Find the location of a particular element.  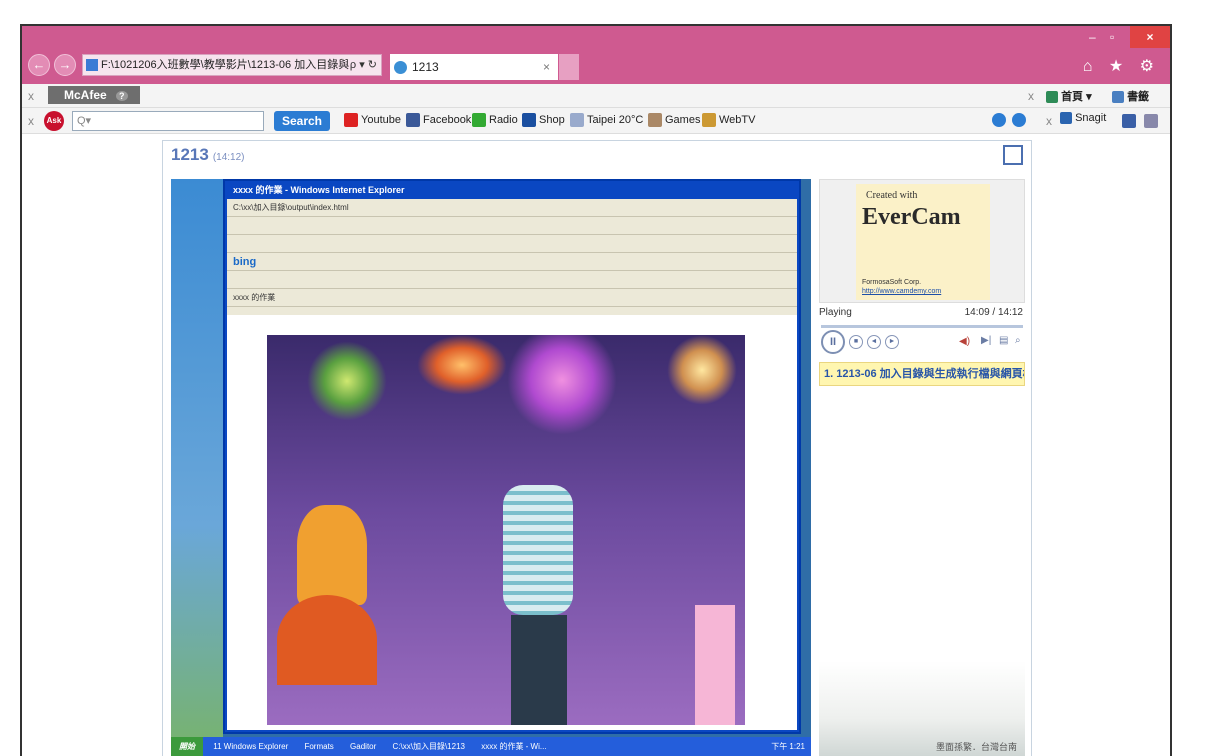

girl-figure is located at coordinates (332, 555).